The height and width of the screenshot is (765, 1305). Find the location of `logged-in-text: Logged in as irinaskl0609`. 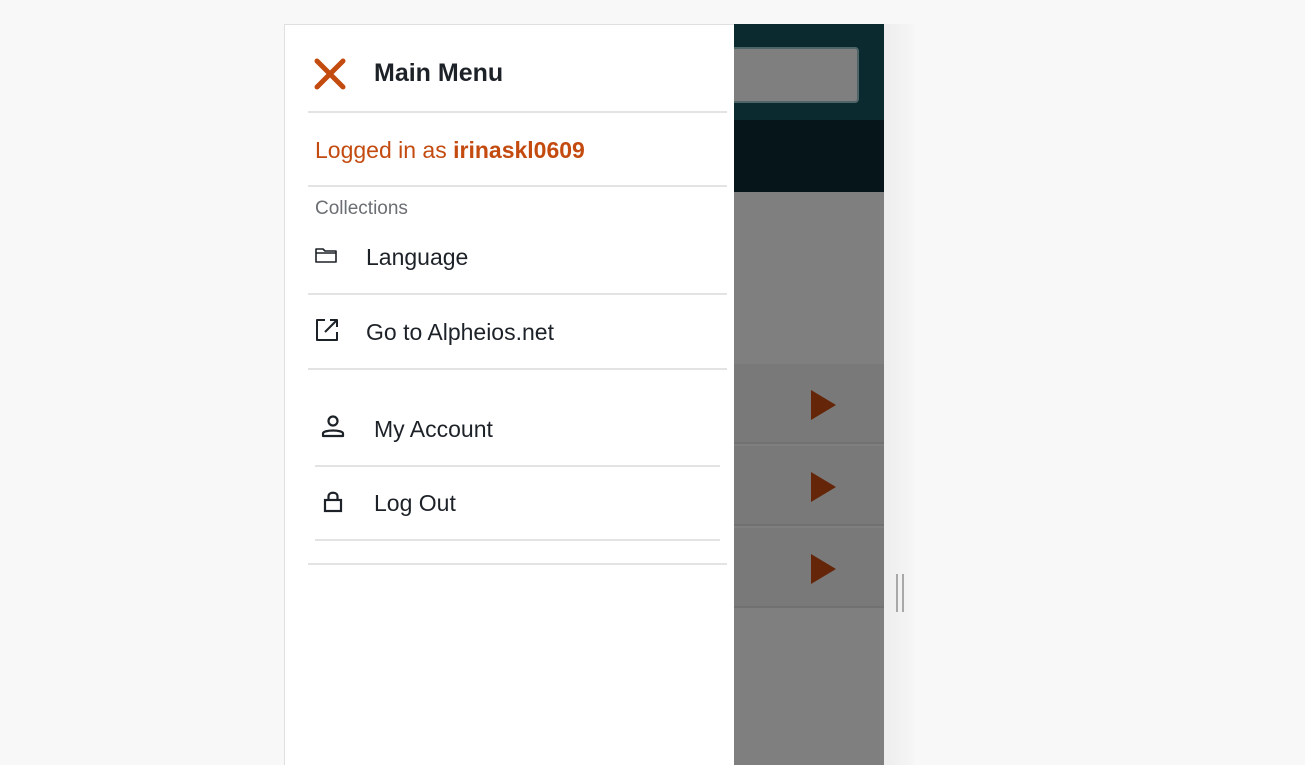

logged-in-text: Logged in as irinaskl0609 is located at coordinates (450, 150).